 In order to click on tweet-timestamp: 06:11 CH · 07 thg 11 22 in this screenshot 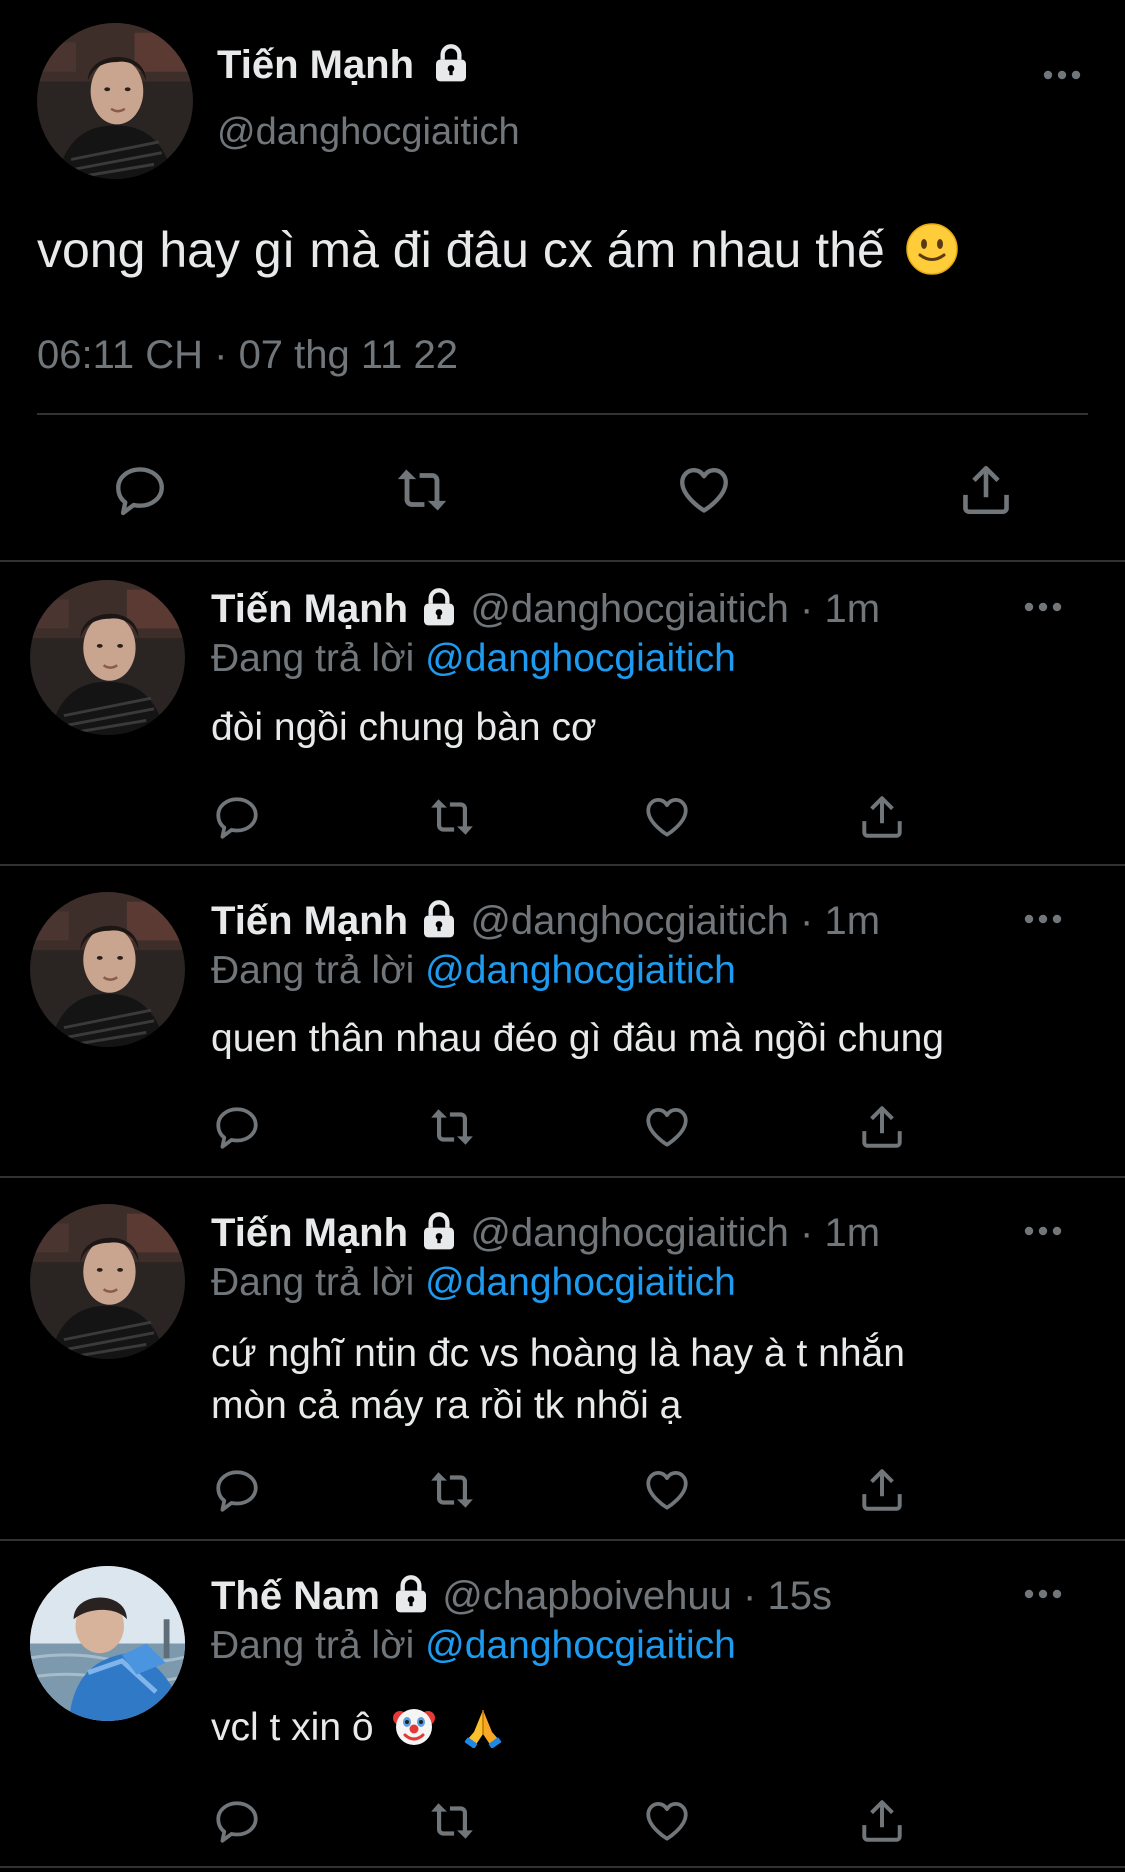, I will do `click(247, 355)`.